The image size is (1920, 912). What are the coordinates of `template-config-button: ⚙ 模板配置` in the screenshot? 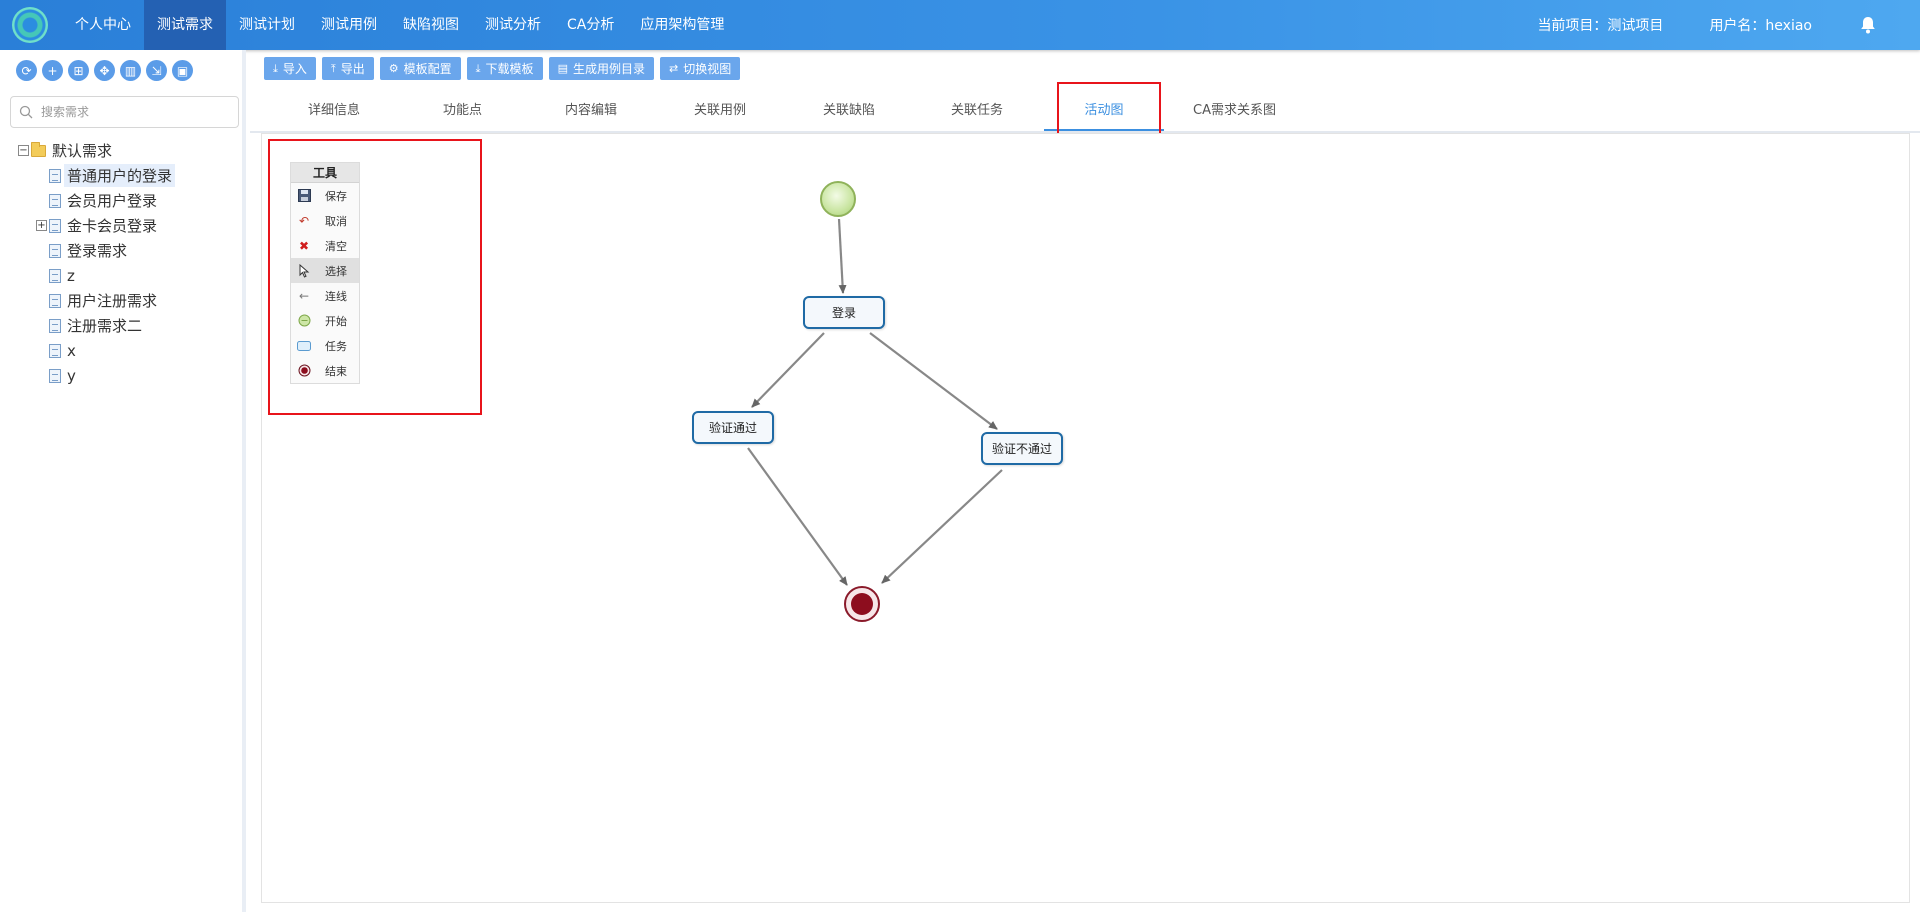 It's located at (420, 68).